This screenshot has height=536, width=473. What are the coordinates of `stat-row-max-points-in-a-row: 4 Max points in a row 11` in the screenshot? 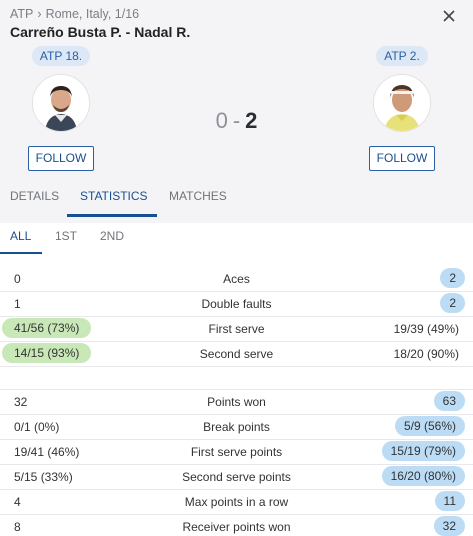 It's located at (236, 502).